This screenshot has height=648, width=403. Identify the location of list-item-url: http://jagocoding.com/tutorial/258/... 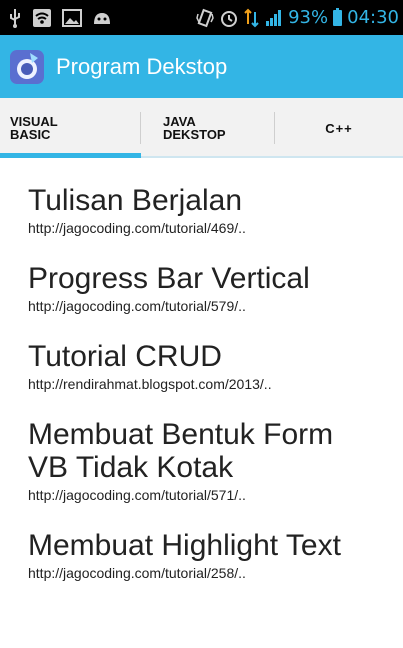
(137, 573).